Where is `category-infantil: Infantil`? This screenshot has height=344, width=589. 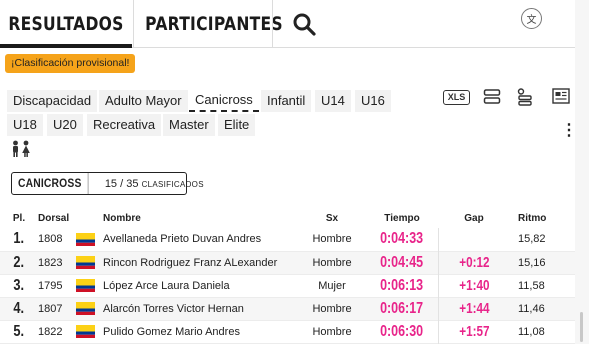 category-infantil: Infantil is located at coordinates (286, 101).